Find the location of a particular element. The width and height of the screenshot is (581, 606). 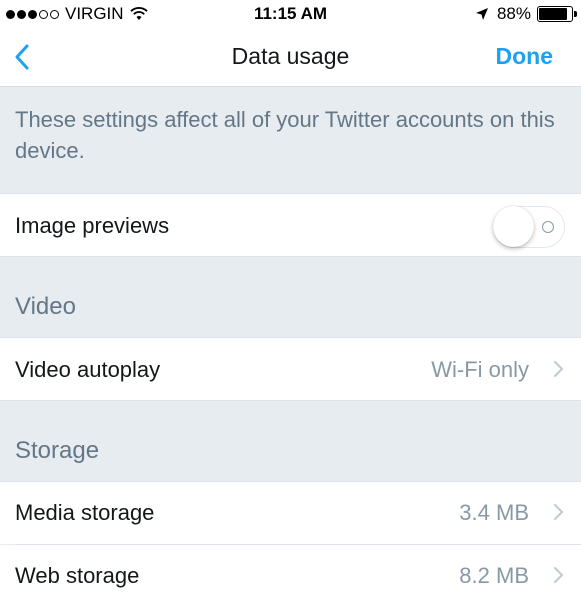

nav-bar: Data usage Done is located at coordinates (290, 57).